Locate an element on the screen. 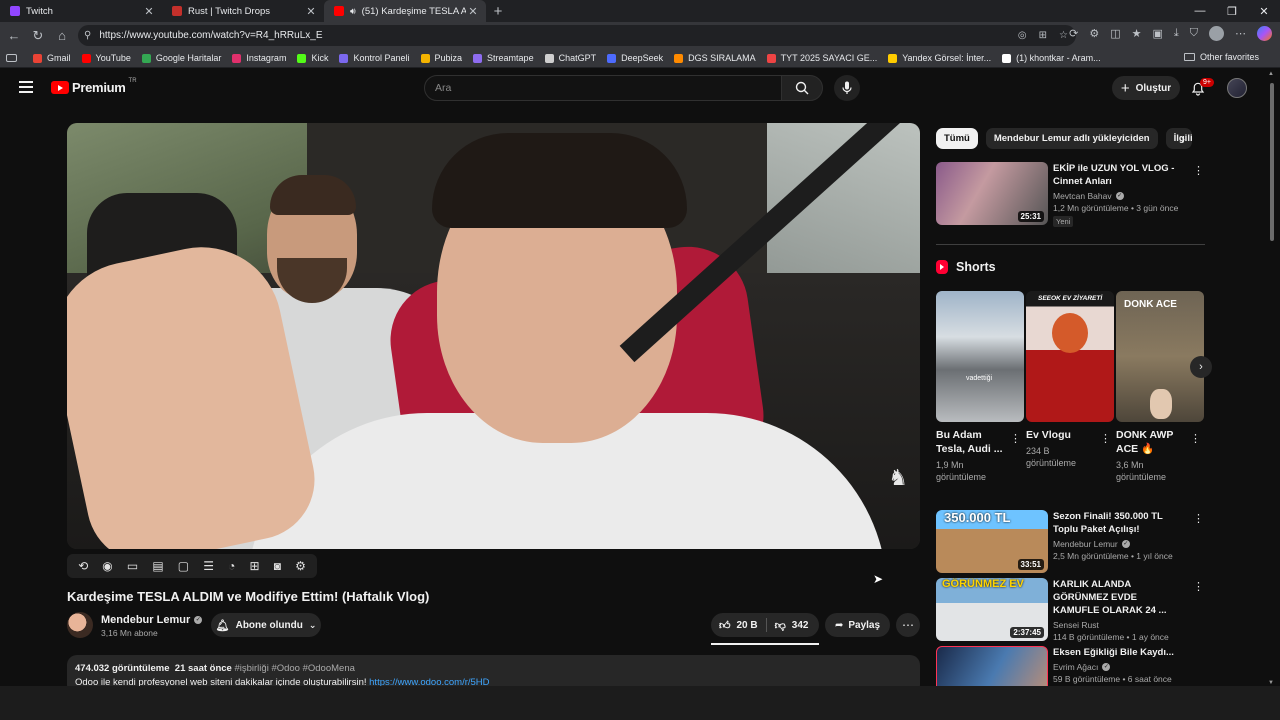 The width and height of the screenshot is (1280, 720). account-avatar is located at coordinates (1237, 88).